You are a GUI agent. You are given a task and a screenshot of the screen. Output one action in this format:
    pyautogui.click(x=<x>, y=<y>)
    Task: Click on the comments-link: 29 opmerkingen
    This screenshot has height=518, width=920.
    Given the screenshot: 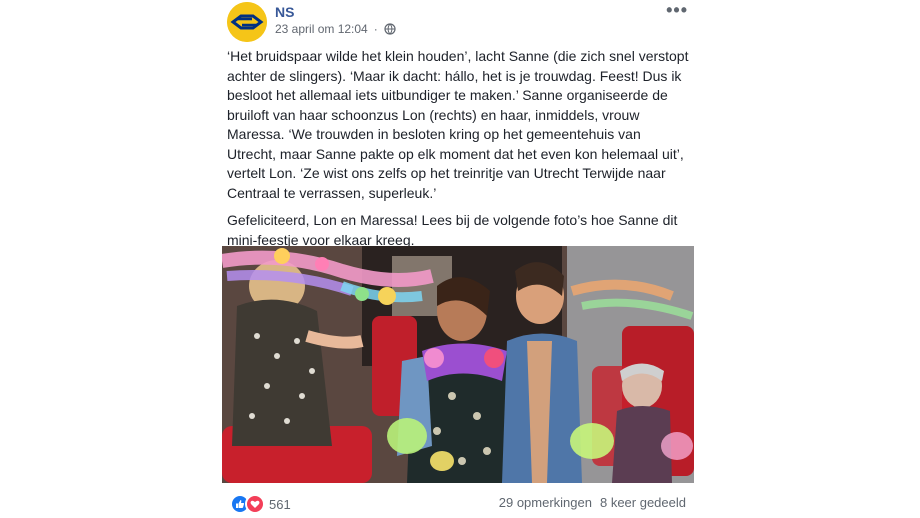 What is the action you would take?
    pyautogui.click(x=545, y=502)
    